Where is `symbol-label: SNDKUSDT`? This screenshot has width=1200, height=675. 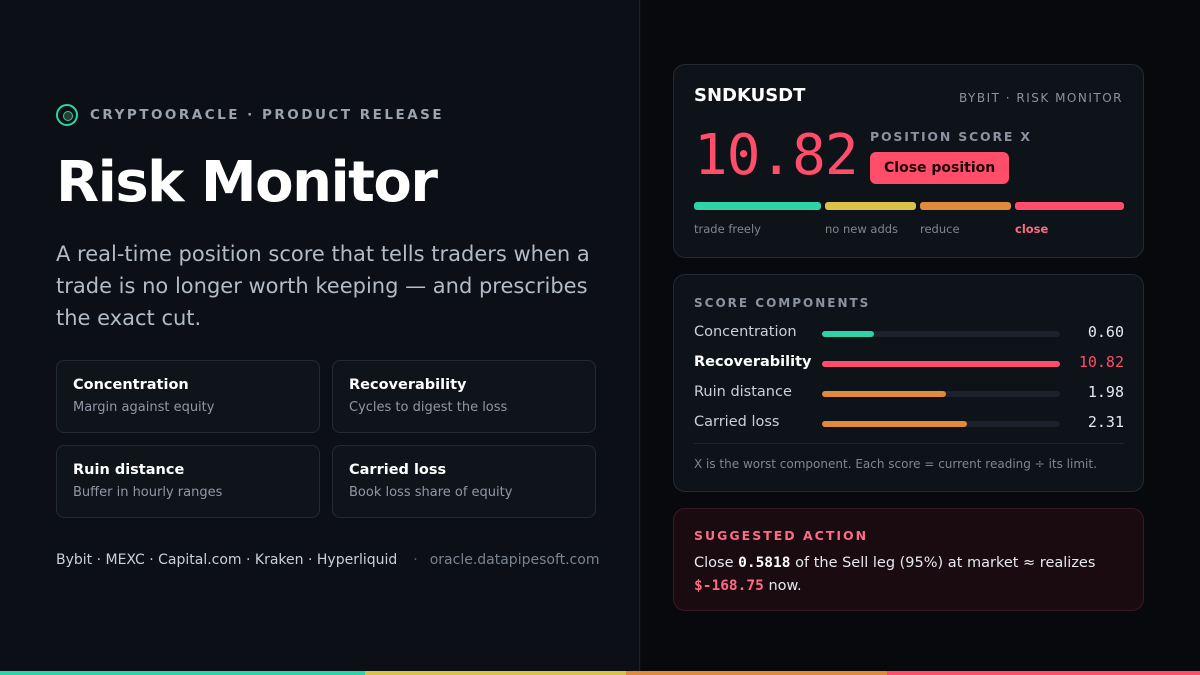 symbol-label: SNDKUSDT is located at coordinates (750, 95).